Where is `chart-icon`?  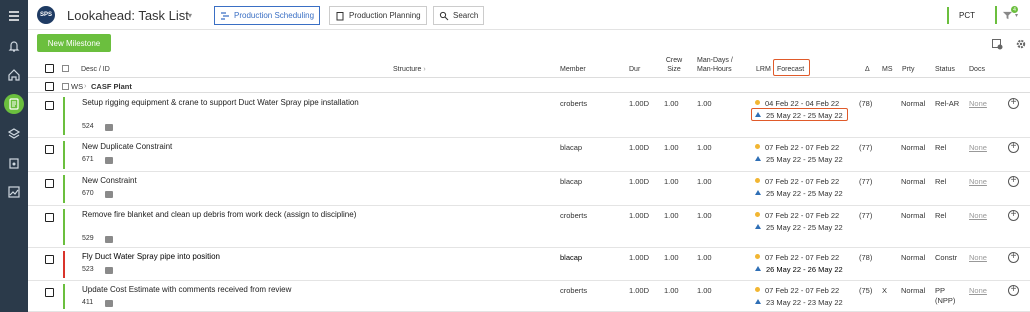
chart-icon is located at coordinates (14, 192).